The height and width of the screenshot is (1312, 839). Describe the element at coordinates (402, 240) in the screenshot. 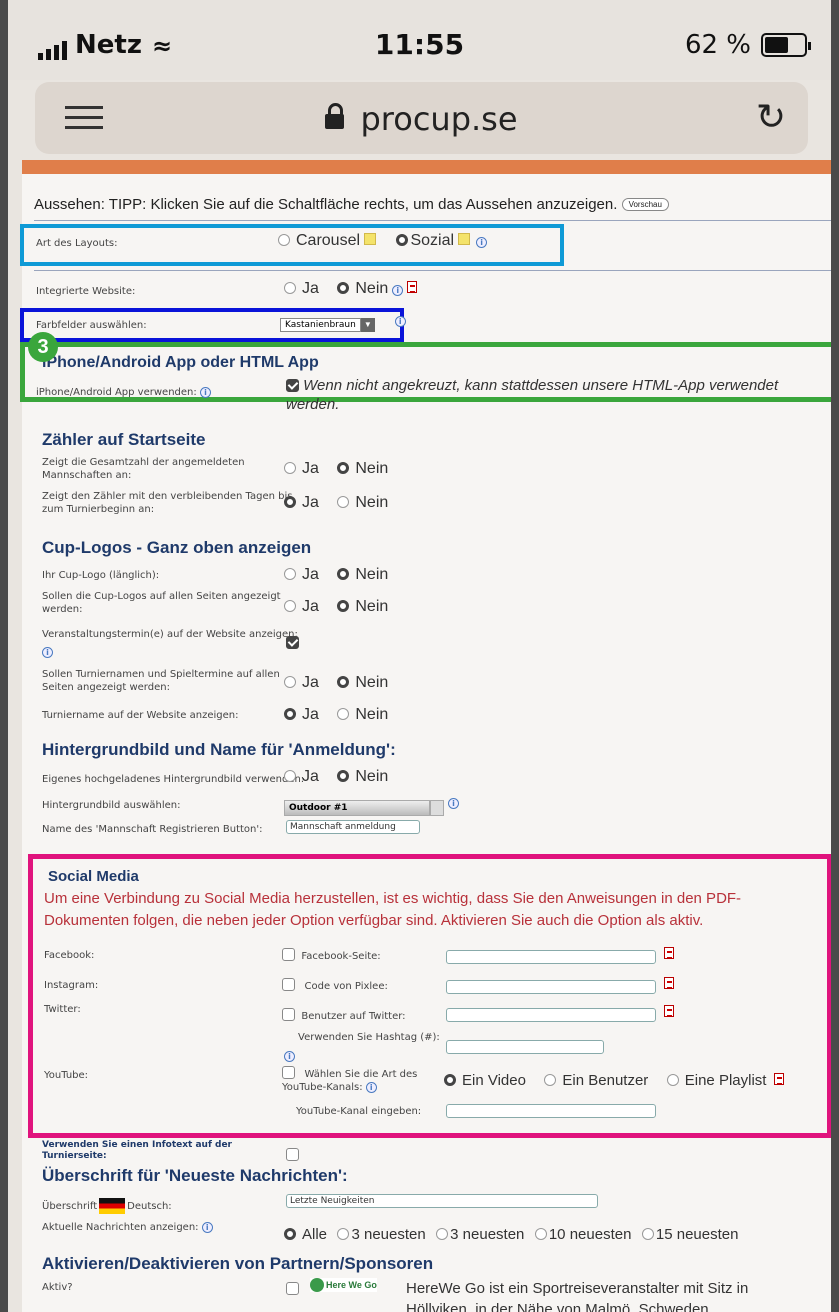

I see `layout-sozial-radio` at that location.